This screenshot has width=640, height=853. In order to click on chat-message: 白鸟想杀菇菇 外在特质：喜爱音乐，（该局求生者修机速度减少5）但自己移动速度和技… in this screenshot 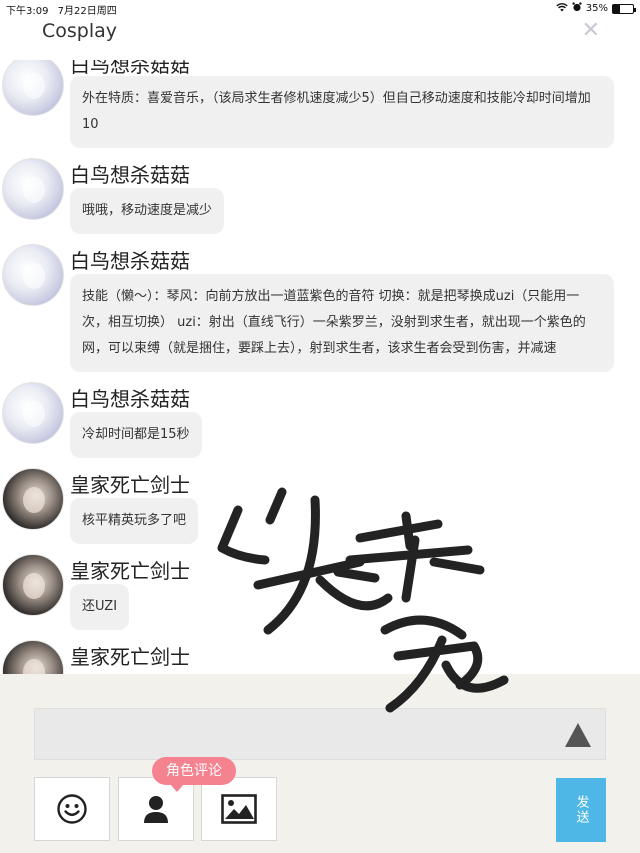, I will do `click(320, 104)`.